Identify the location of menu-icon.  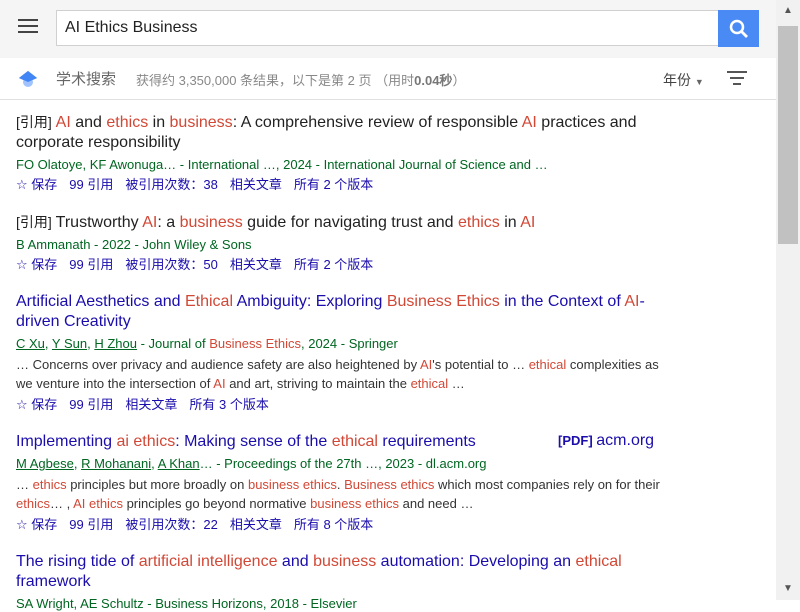
(28, 27).